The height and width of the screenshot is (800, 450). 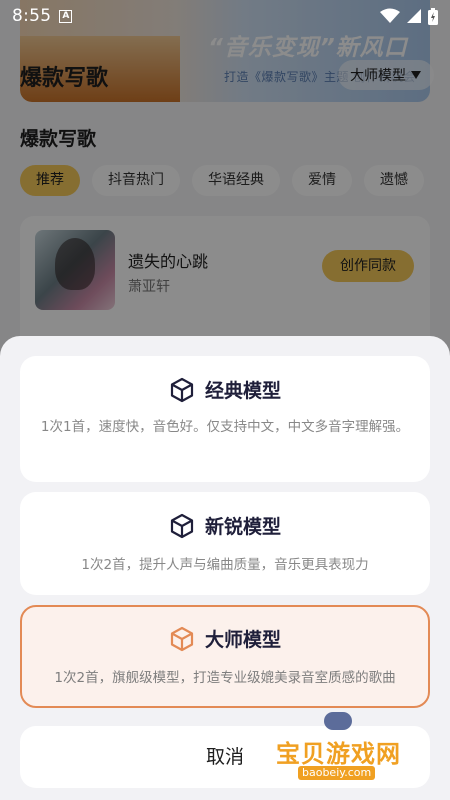 I want to click on option-header: 新锐模型, so click(x=225, y=525).